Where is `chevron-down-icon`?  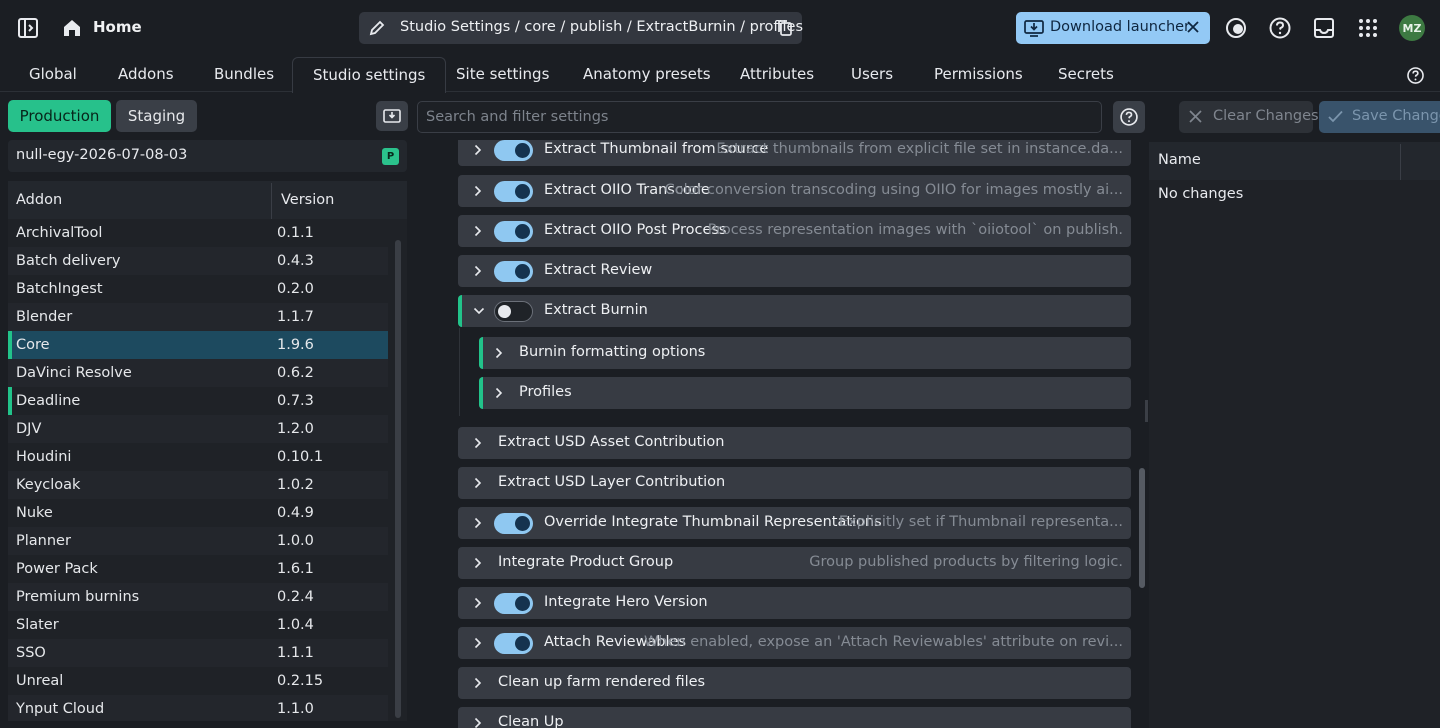 chevron-down-icon is located at coordinates (479, 311).